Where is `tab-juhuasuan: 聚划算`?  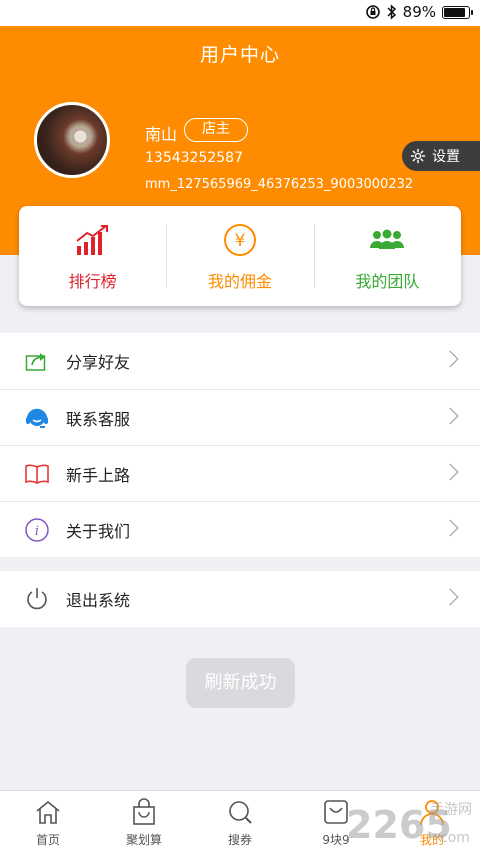 tab-juhuasuan: 聚划算 is located at coordinates (144, 822).